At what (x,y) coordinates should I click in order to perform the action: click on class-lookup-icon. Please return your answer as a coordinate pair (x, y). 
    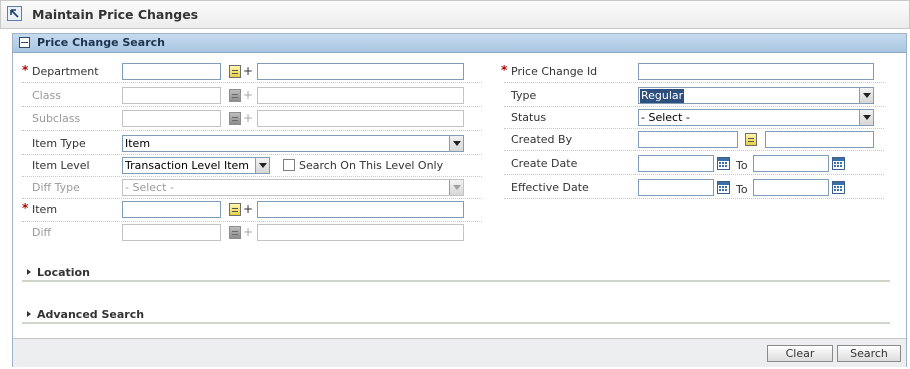
    Looking at the image, I should click on (235, 95).